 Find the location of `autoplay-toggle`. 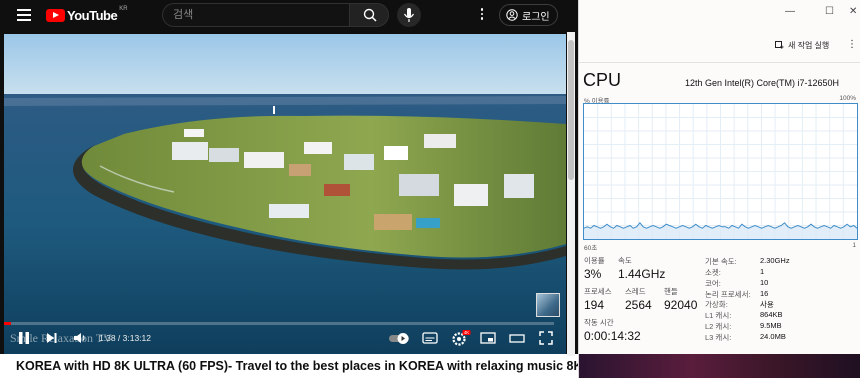

autoplay-toggle is located at coordinates (400, 338).